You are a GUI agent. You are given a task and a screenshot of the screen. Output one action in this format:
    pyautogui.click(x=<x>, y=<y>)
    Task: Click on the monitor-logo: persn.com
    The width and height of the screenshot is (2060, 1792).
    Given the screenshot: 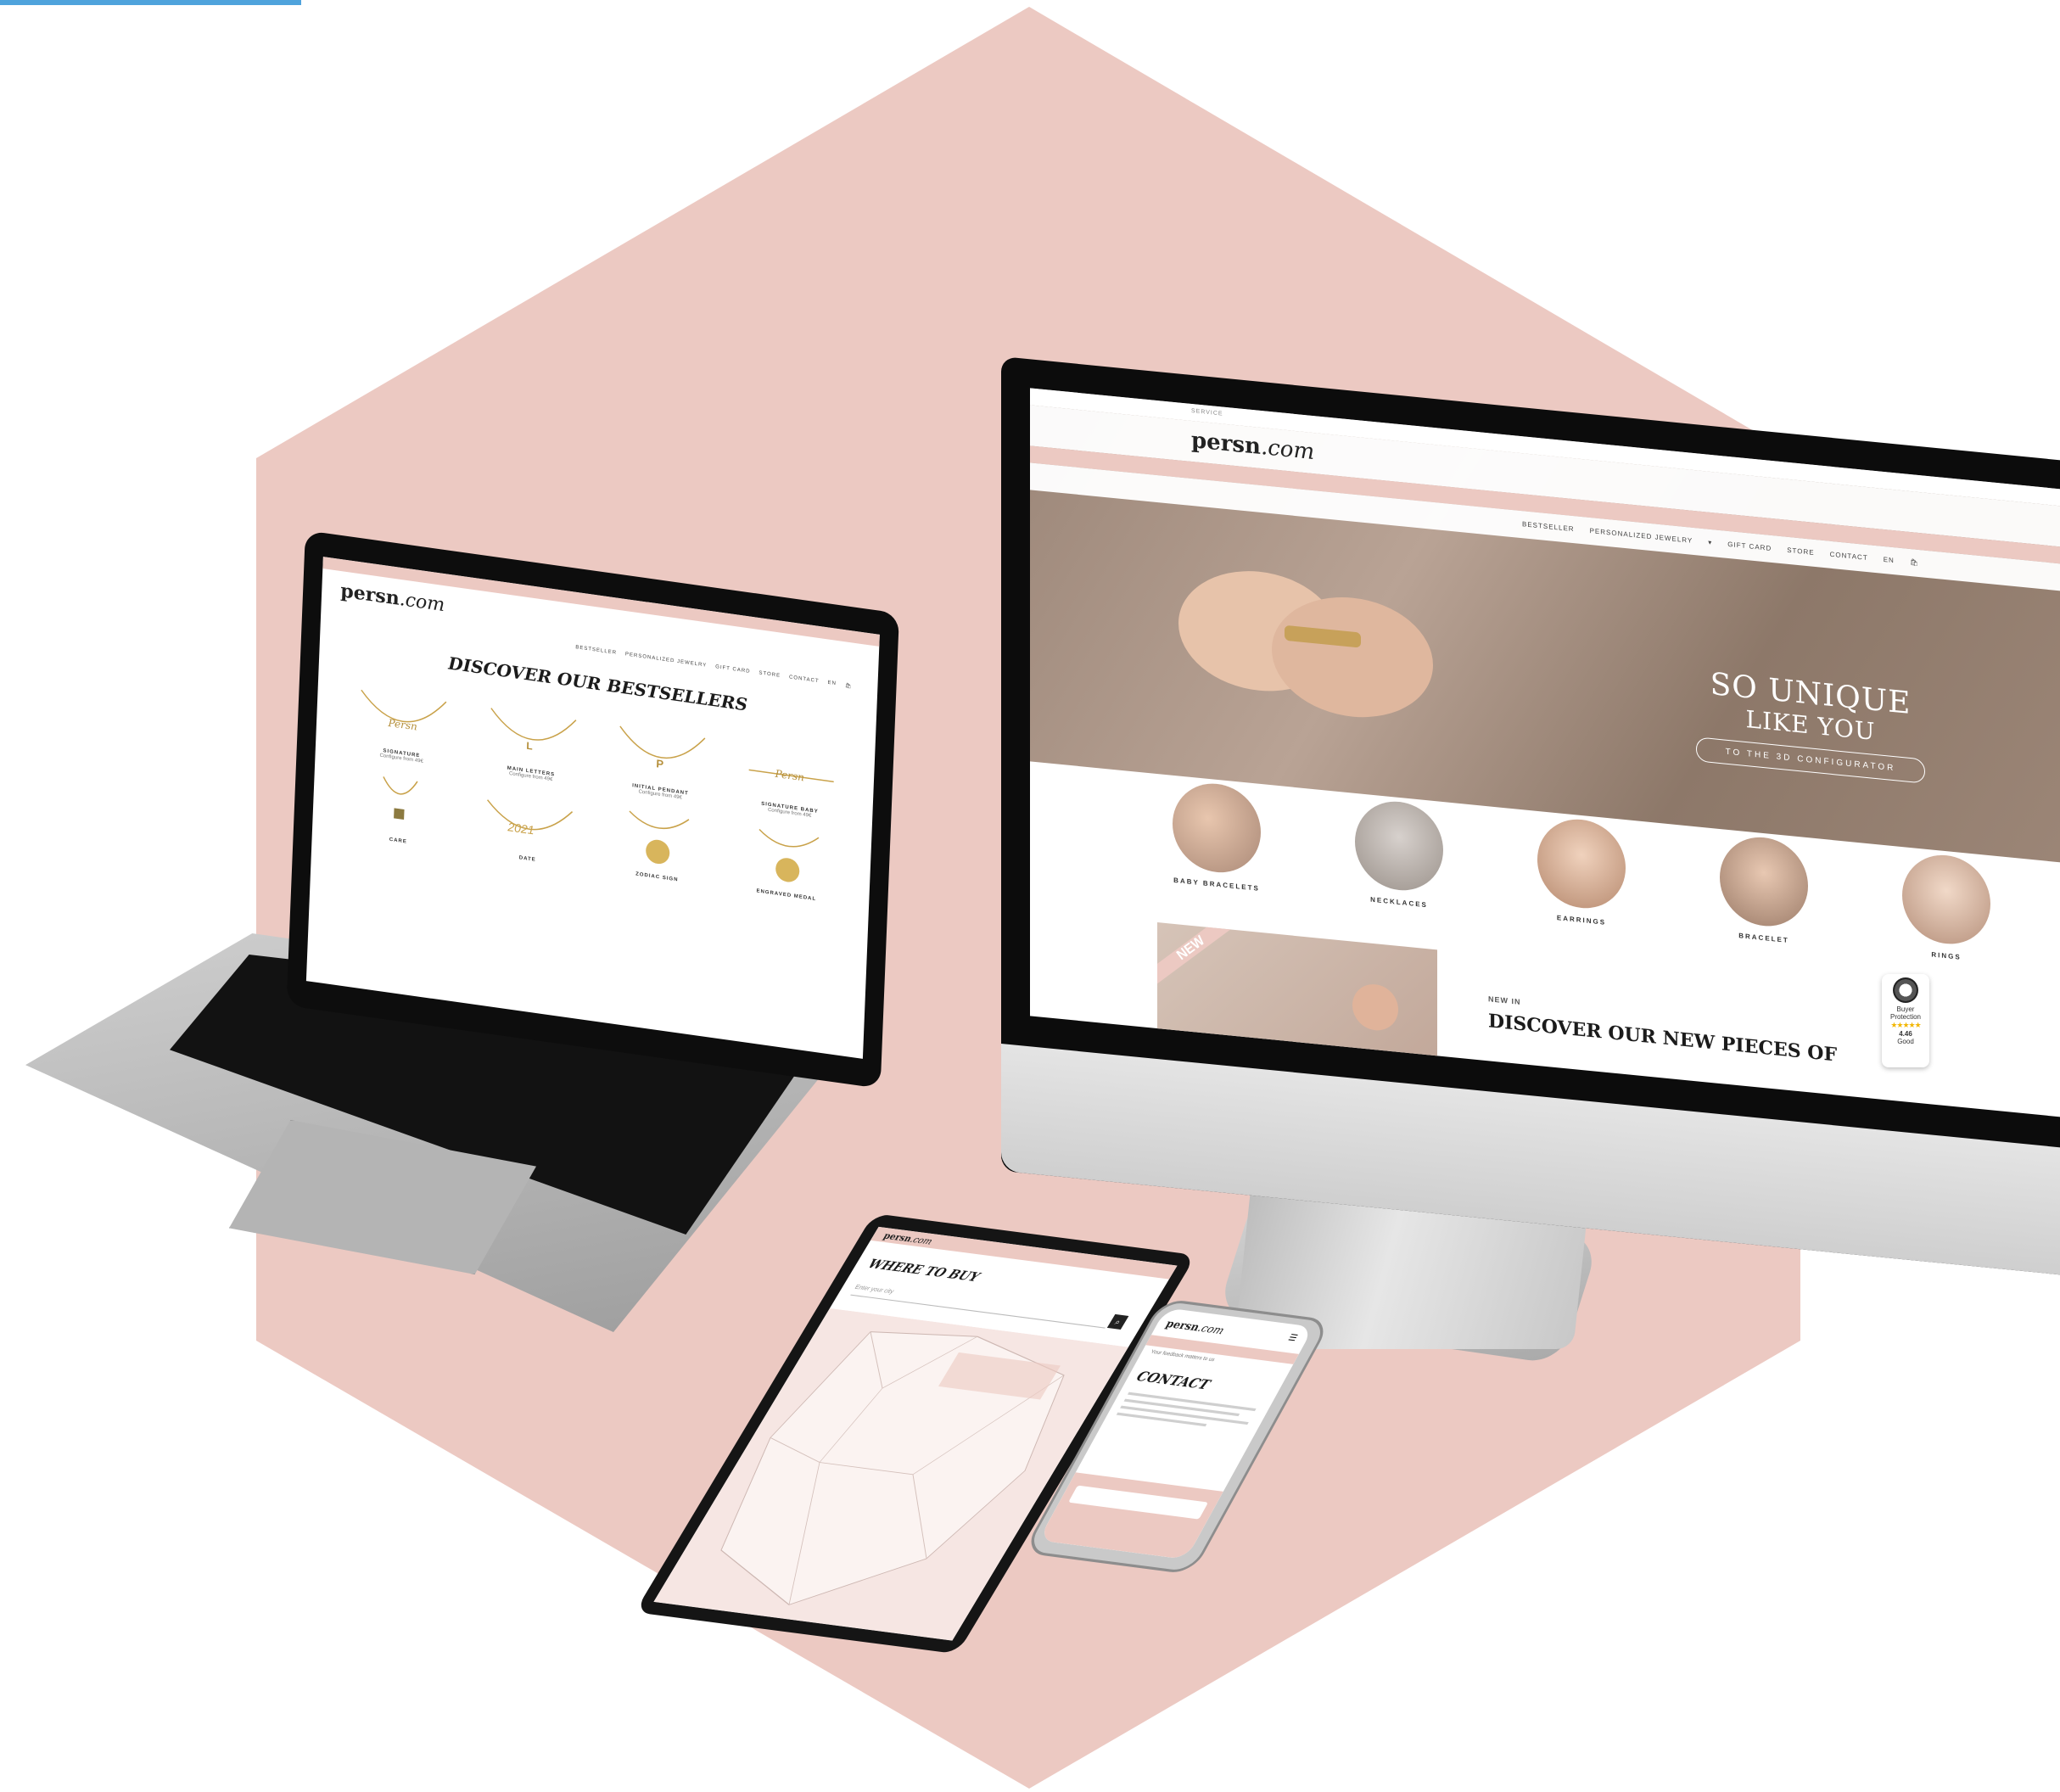 What is the action you would take?
    pyautogui.click(x=1253, y=447)
    